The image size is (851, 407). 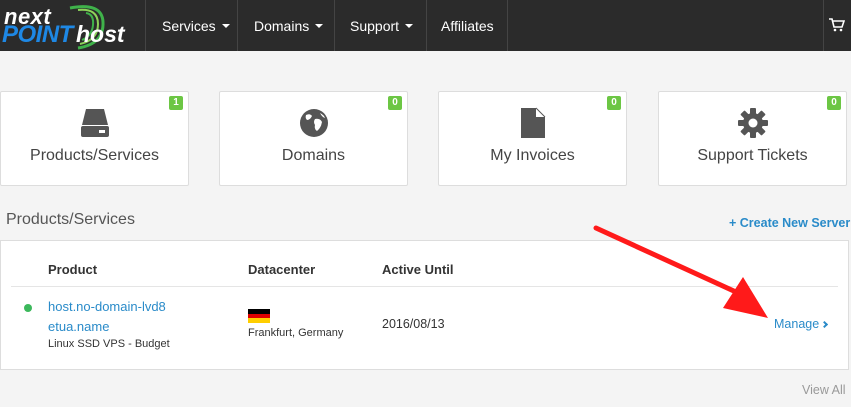 I want to click on nav-affiliates-label: Affiliates, so click(x=467, y=25).